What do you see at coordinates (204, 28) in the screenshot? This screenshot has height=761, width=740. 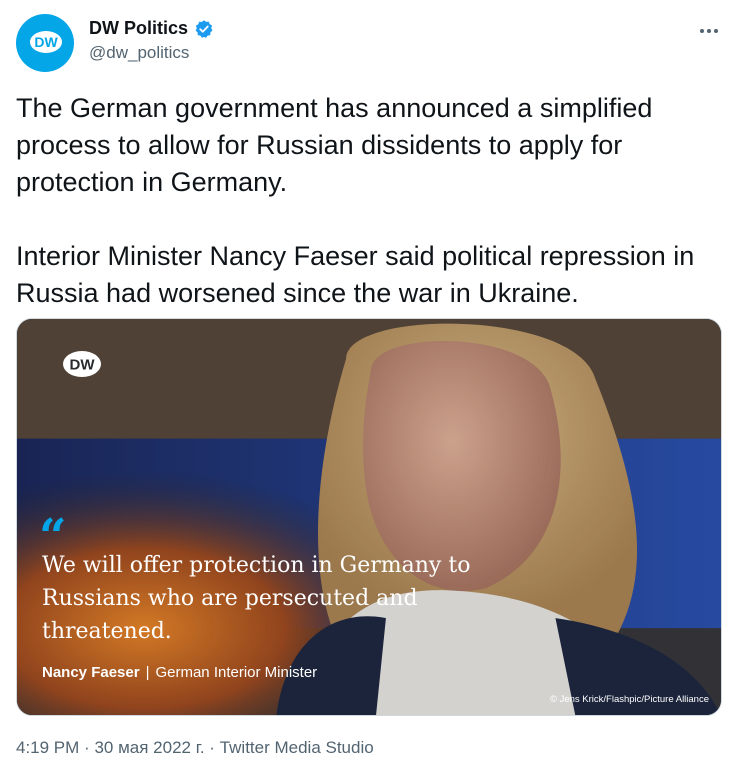 I see `verified-badge-icon` at bounding box center [204, 28].